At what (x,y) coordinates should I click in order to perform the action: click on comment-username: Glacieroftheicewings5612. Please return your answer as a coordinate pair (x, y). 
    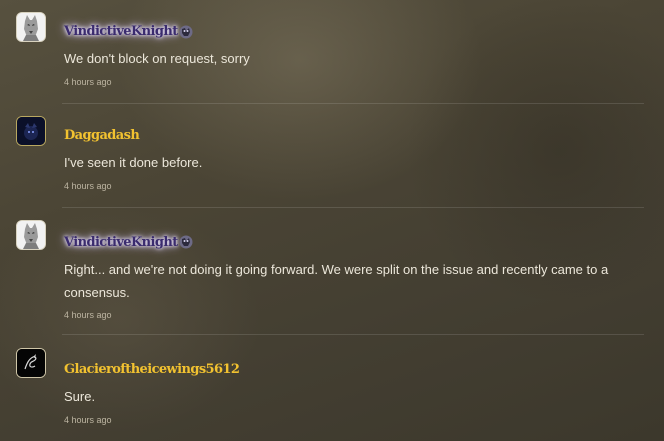
    Looking at the image, I should click on (152, 370).